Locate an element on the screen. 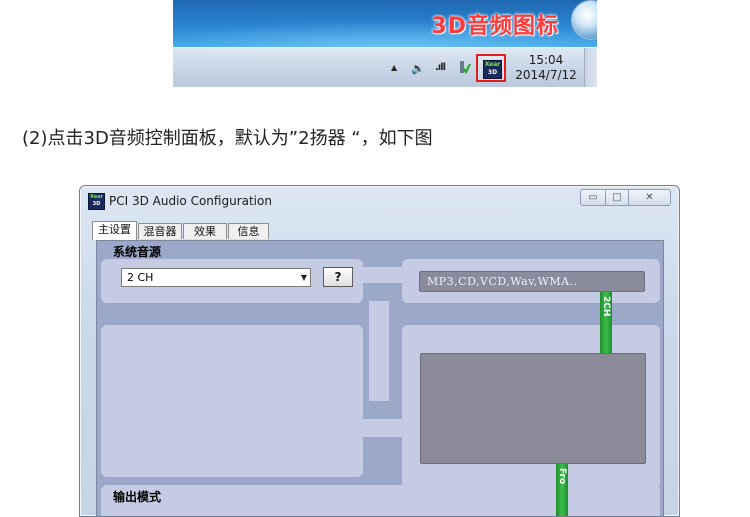 The width and height of the screenshot is (750, 517). connector-middle is located at coordinates (383, 428).